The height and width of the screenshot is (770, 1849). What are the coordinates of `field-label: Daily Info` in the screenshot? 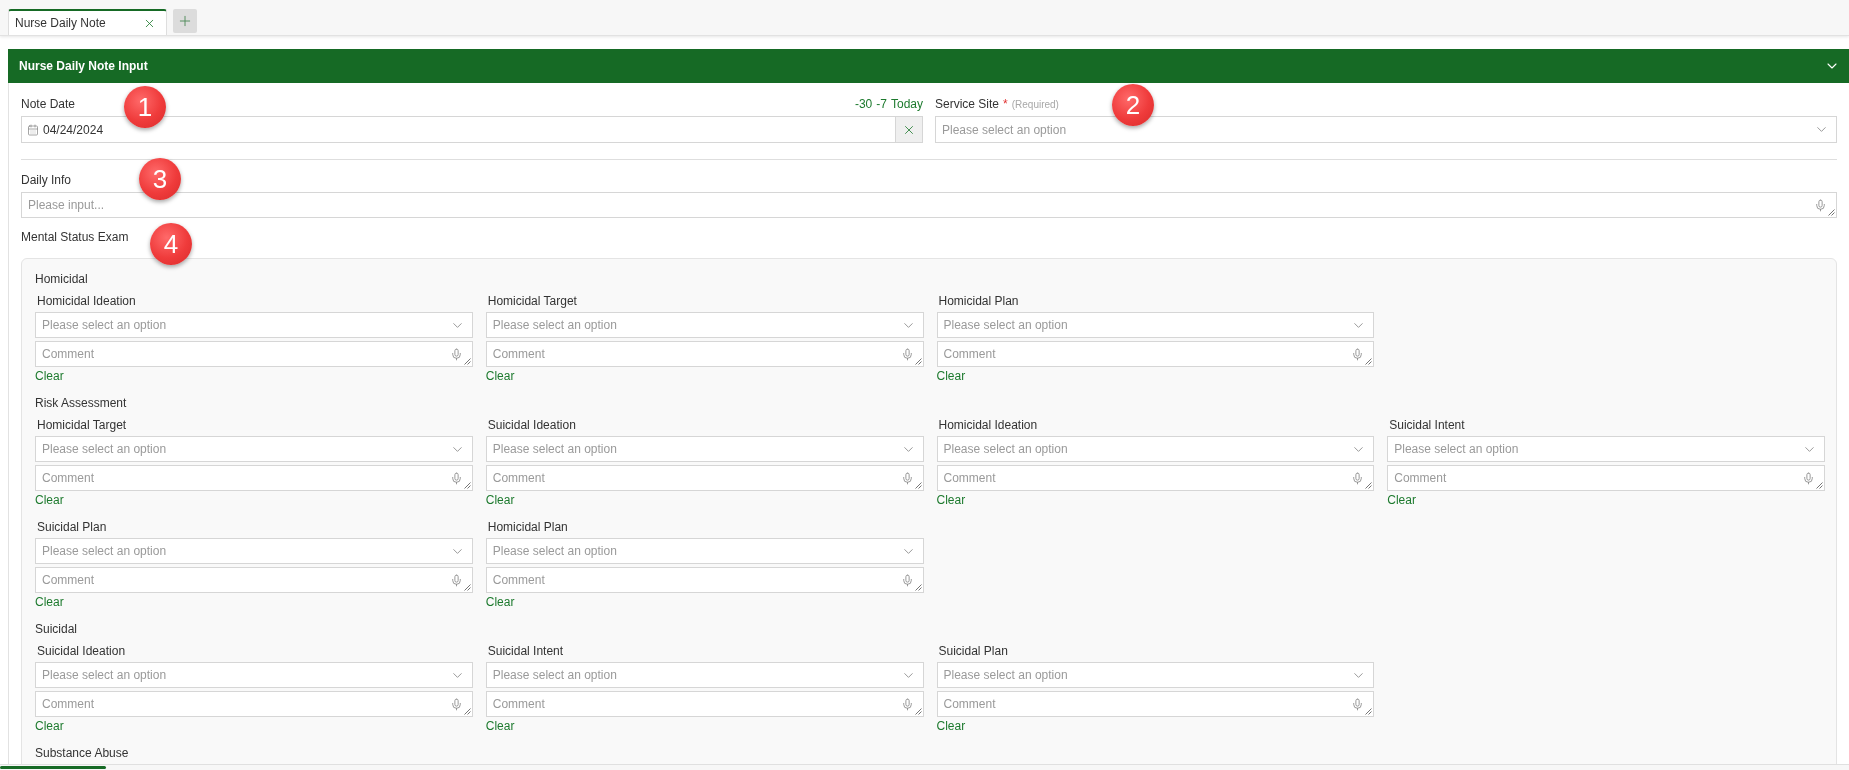 It's located at (46, 180).